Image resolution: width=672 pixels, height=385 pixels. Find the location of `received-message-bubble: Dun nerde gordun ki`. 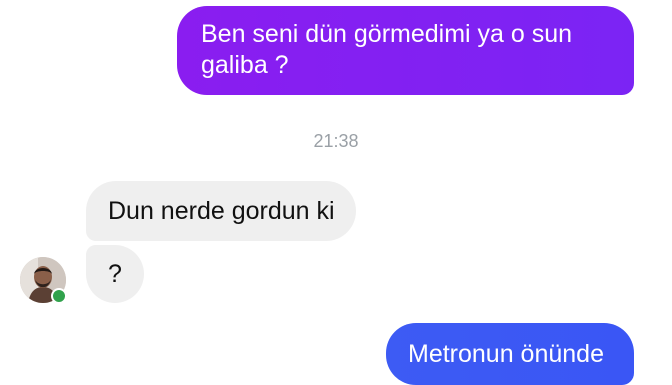

received-message-bubble: Dun nerde gordun ki is located at coordinates (221, 211).